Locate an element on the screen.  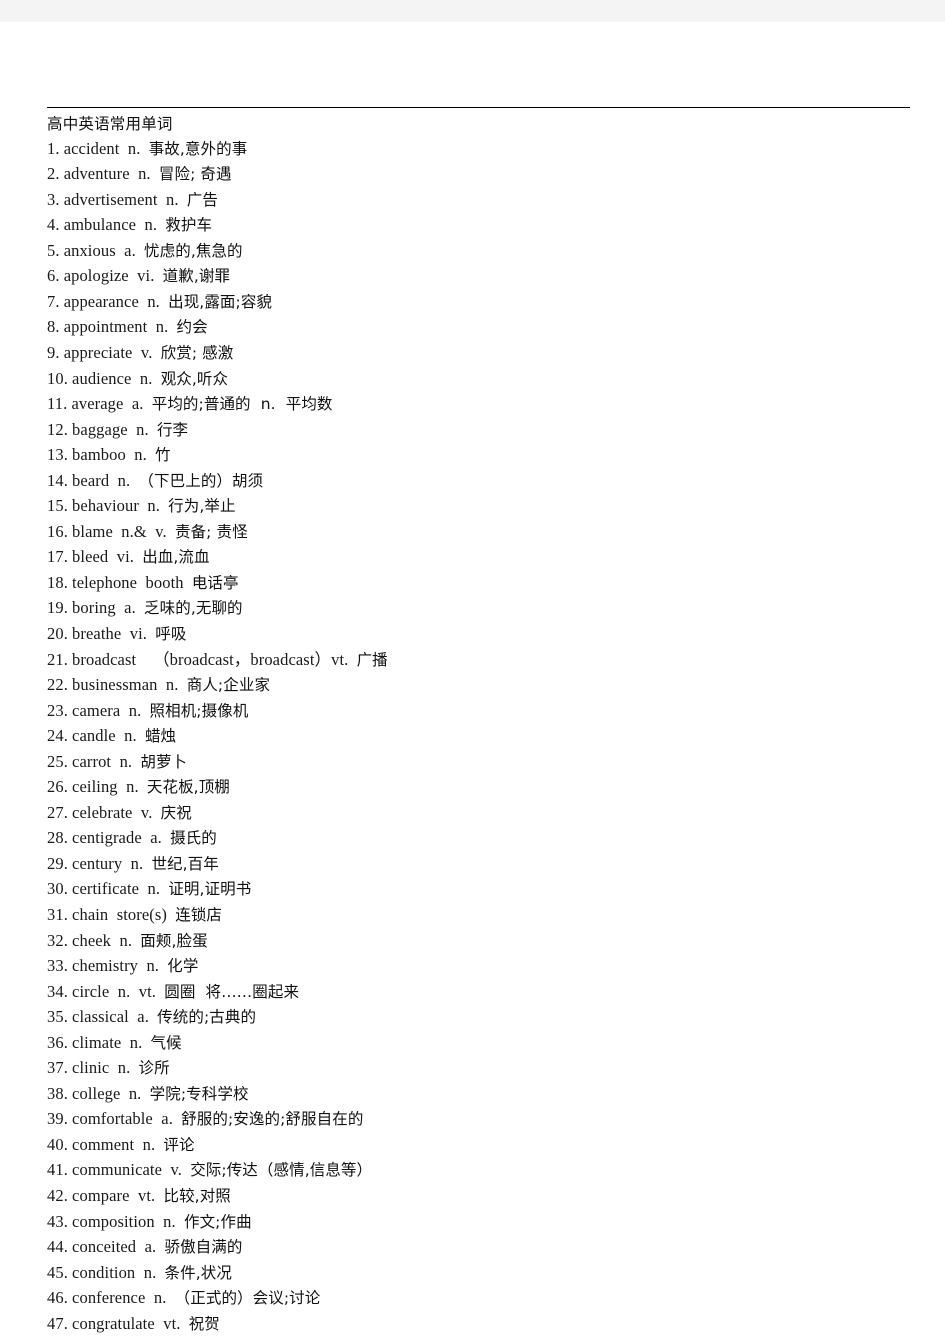
entry-chinese-gloss: 圆圈 将……圈起来 is located at coordinates (232, 991).